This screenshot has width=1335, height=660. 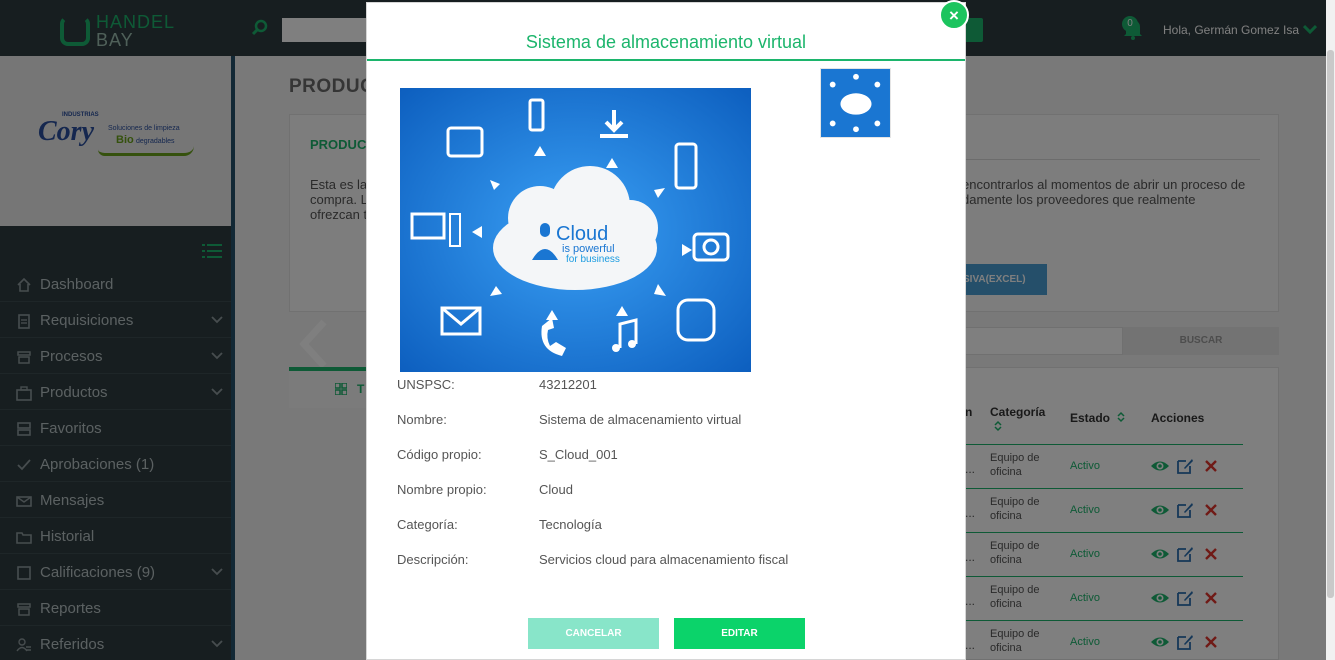 I want to click on field-value: Tecnología, so click(x=570, y=524).